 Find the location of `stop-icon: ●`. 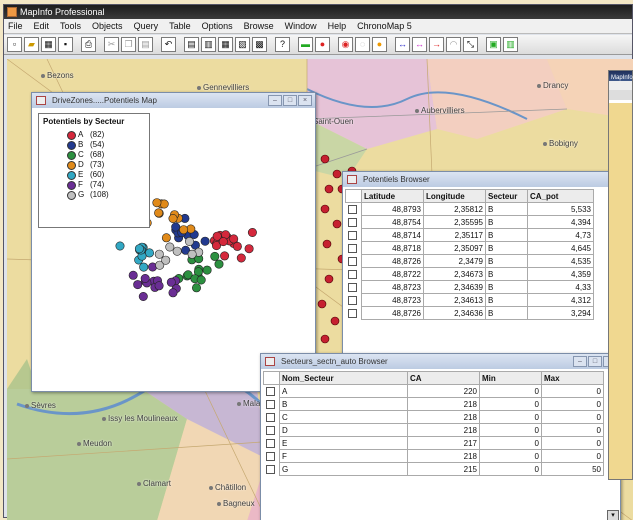

stop-icon: ● is located at coordinates (322, 44).